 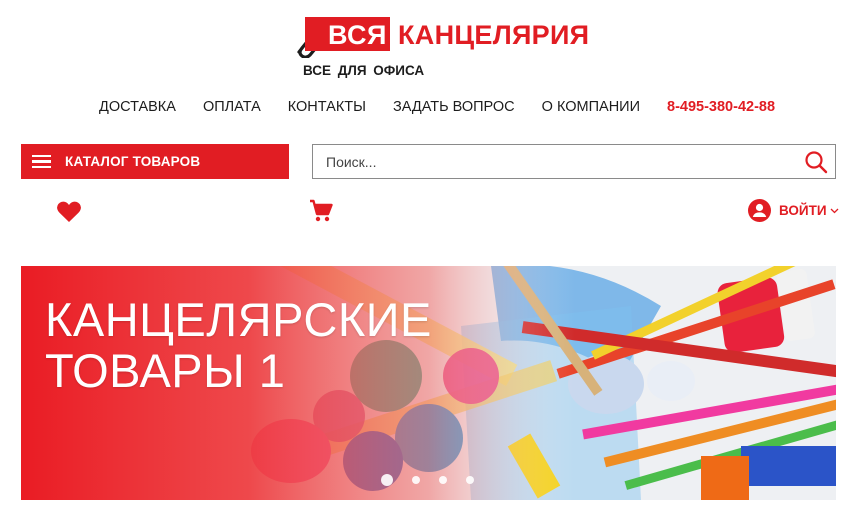 What do you see at coordinates (803, 210) in the screenshot?
I see `login-label: ВОЙТИ` at bounding box center [803, 210].